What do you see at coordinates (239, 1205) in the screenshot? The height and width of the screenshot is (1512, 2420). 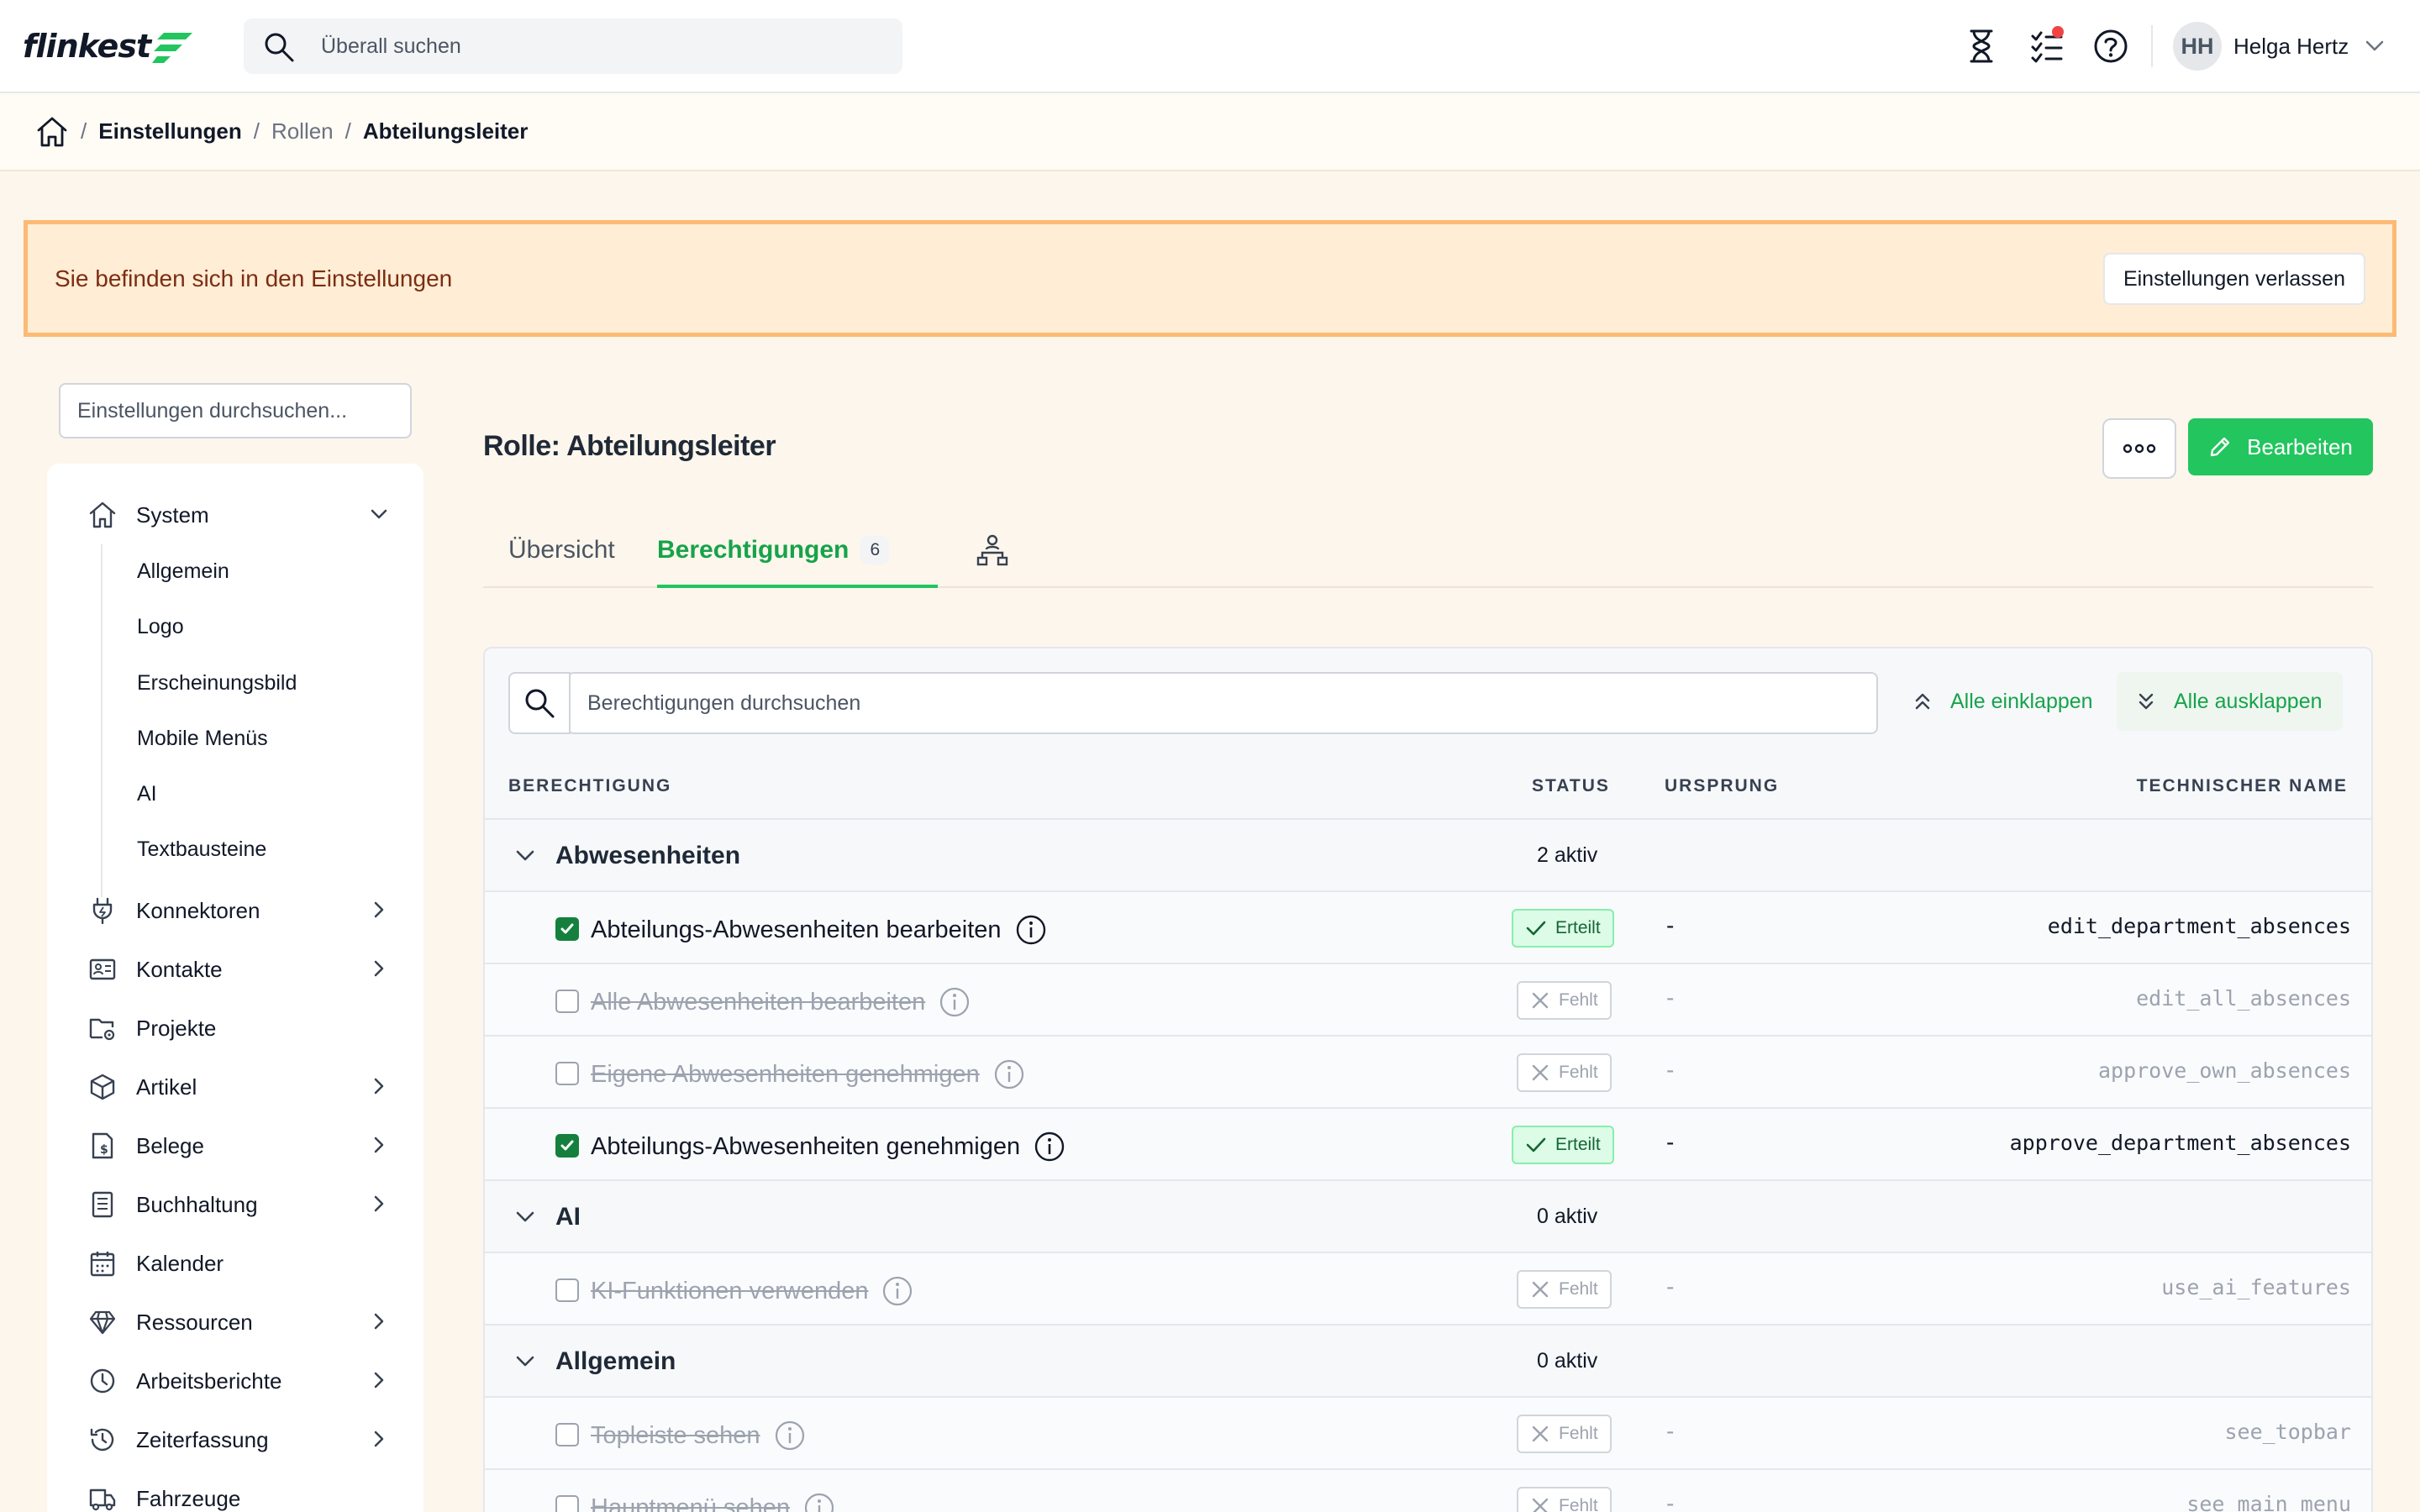 I see `sidebar-item-accounting: Buchhaltung` at bounding box center [239, 1205].